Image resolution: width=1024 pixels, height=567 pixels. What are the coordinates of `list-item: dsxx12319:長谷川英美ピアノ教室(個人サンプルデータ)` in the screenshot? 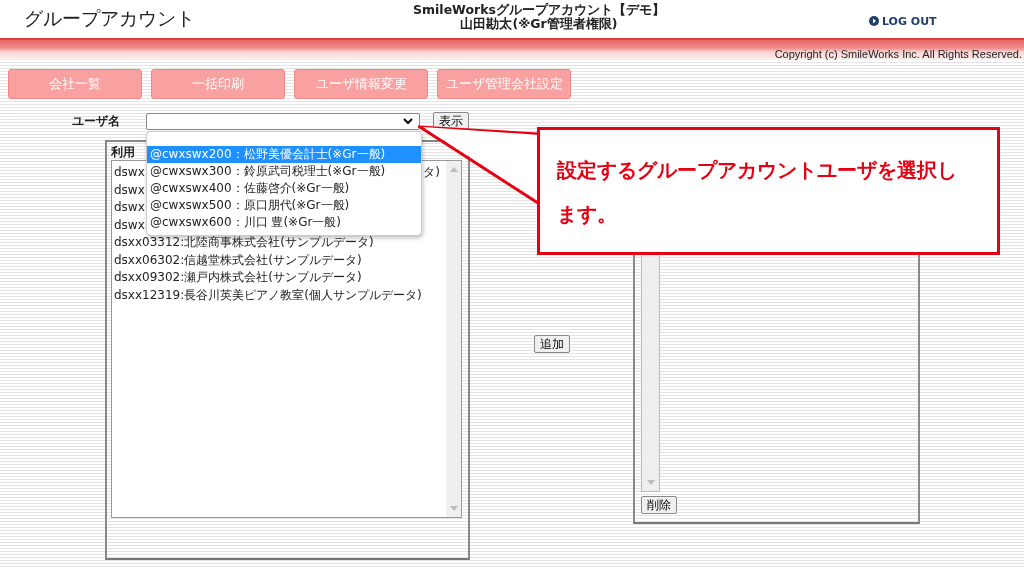 It's located at (268, 295).